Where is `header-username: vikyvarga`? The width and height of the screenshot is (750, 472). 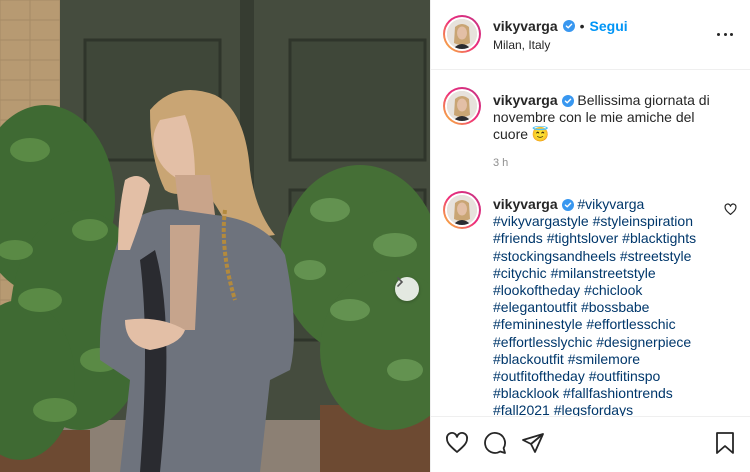 header-username: vikyvarga is located at coordinates (525, 26).